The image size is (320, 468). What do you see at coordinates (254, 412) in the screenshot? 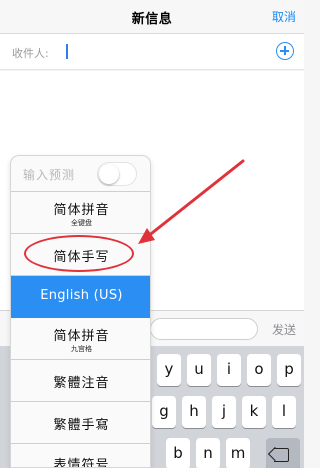
I see `key-k: k` at bounding box center [254, 412].